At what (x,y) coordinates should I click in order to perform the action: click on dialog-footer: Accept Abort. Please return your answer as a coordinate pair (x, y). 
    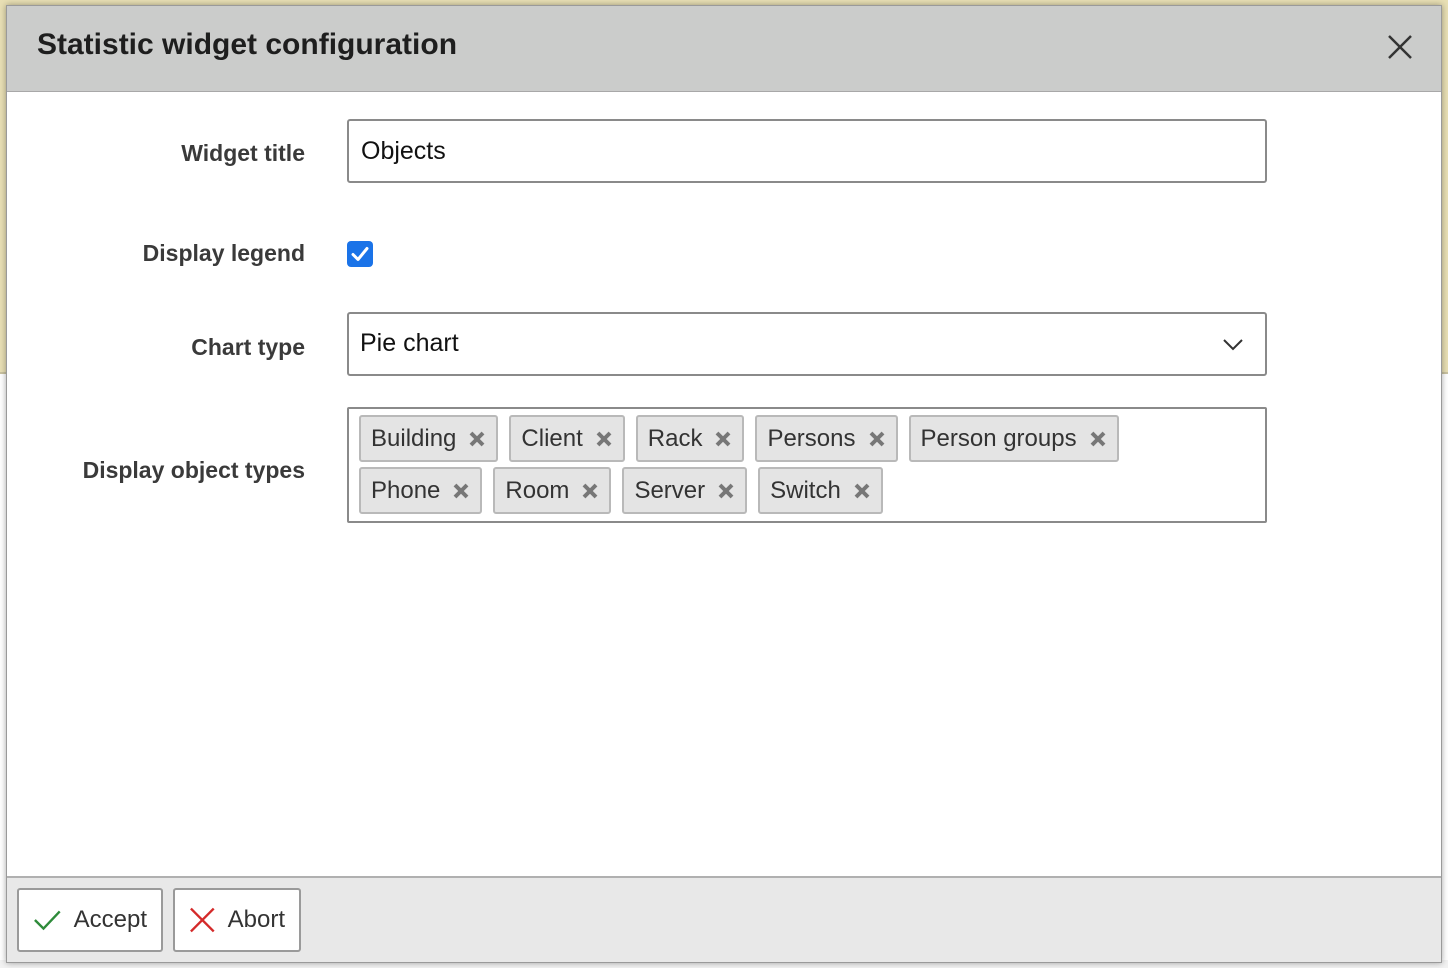
    Looking at the image, I should click on (724, 919).